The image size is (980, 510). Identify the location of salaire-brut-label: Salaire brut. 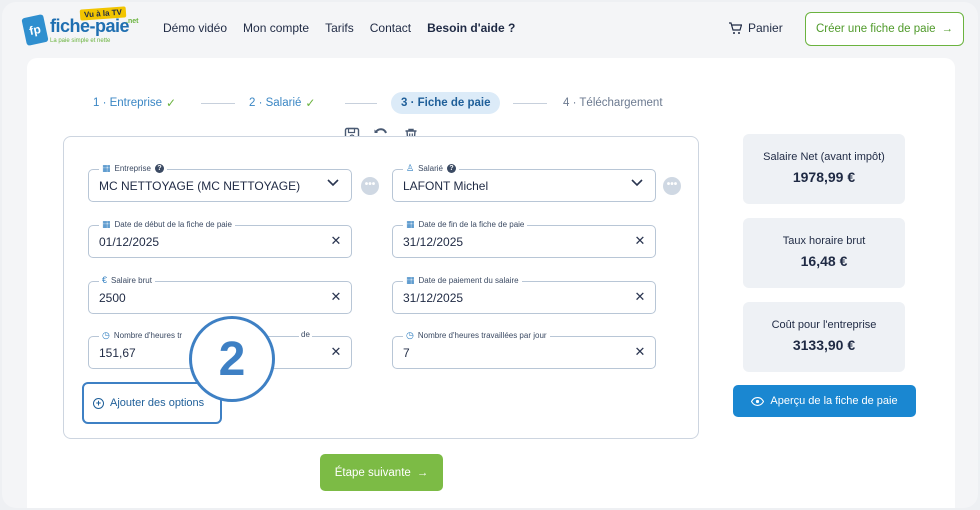
(131, 280).